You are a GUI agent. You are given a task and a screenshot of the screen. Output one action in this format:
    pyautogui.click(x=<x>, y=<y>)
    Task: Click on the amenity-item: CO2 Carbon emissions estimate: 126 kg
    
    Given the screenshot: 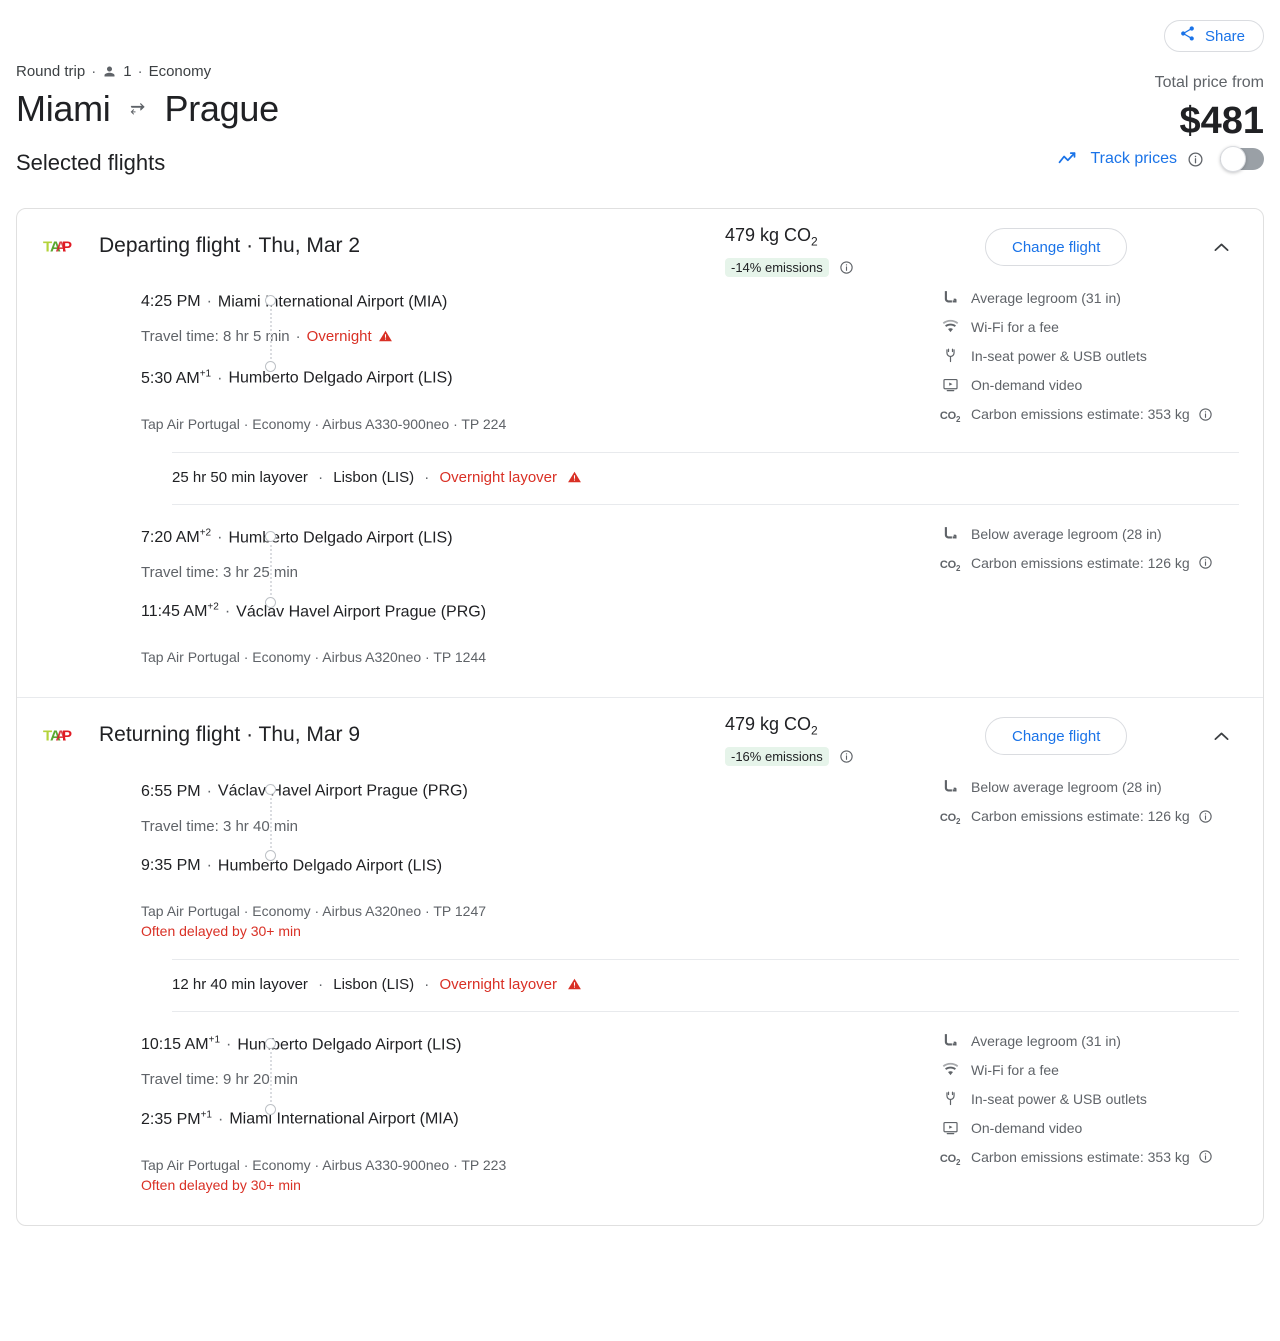 What is the action you would take?
    pyautogui.click(x=1101, y=566)
    